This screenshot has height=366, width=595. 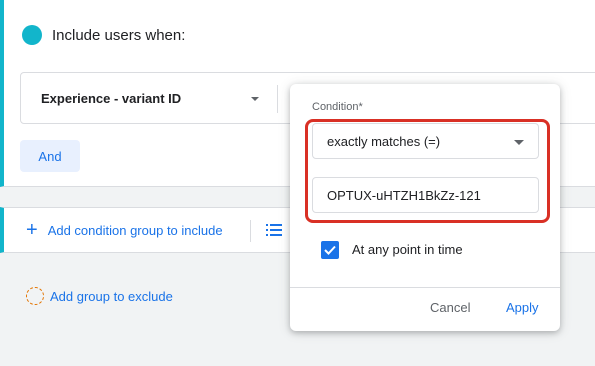 What do you see at coordinates (522, 307) in the screenshot?
I see `apply-button: Apply` at bounding box center [522, 307].